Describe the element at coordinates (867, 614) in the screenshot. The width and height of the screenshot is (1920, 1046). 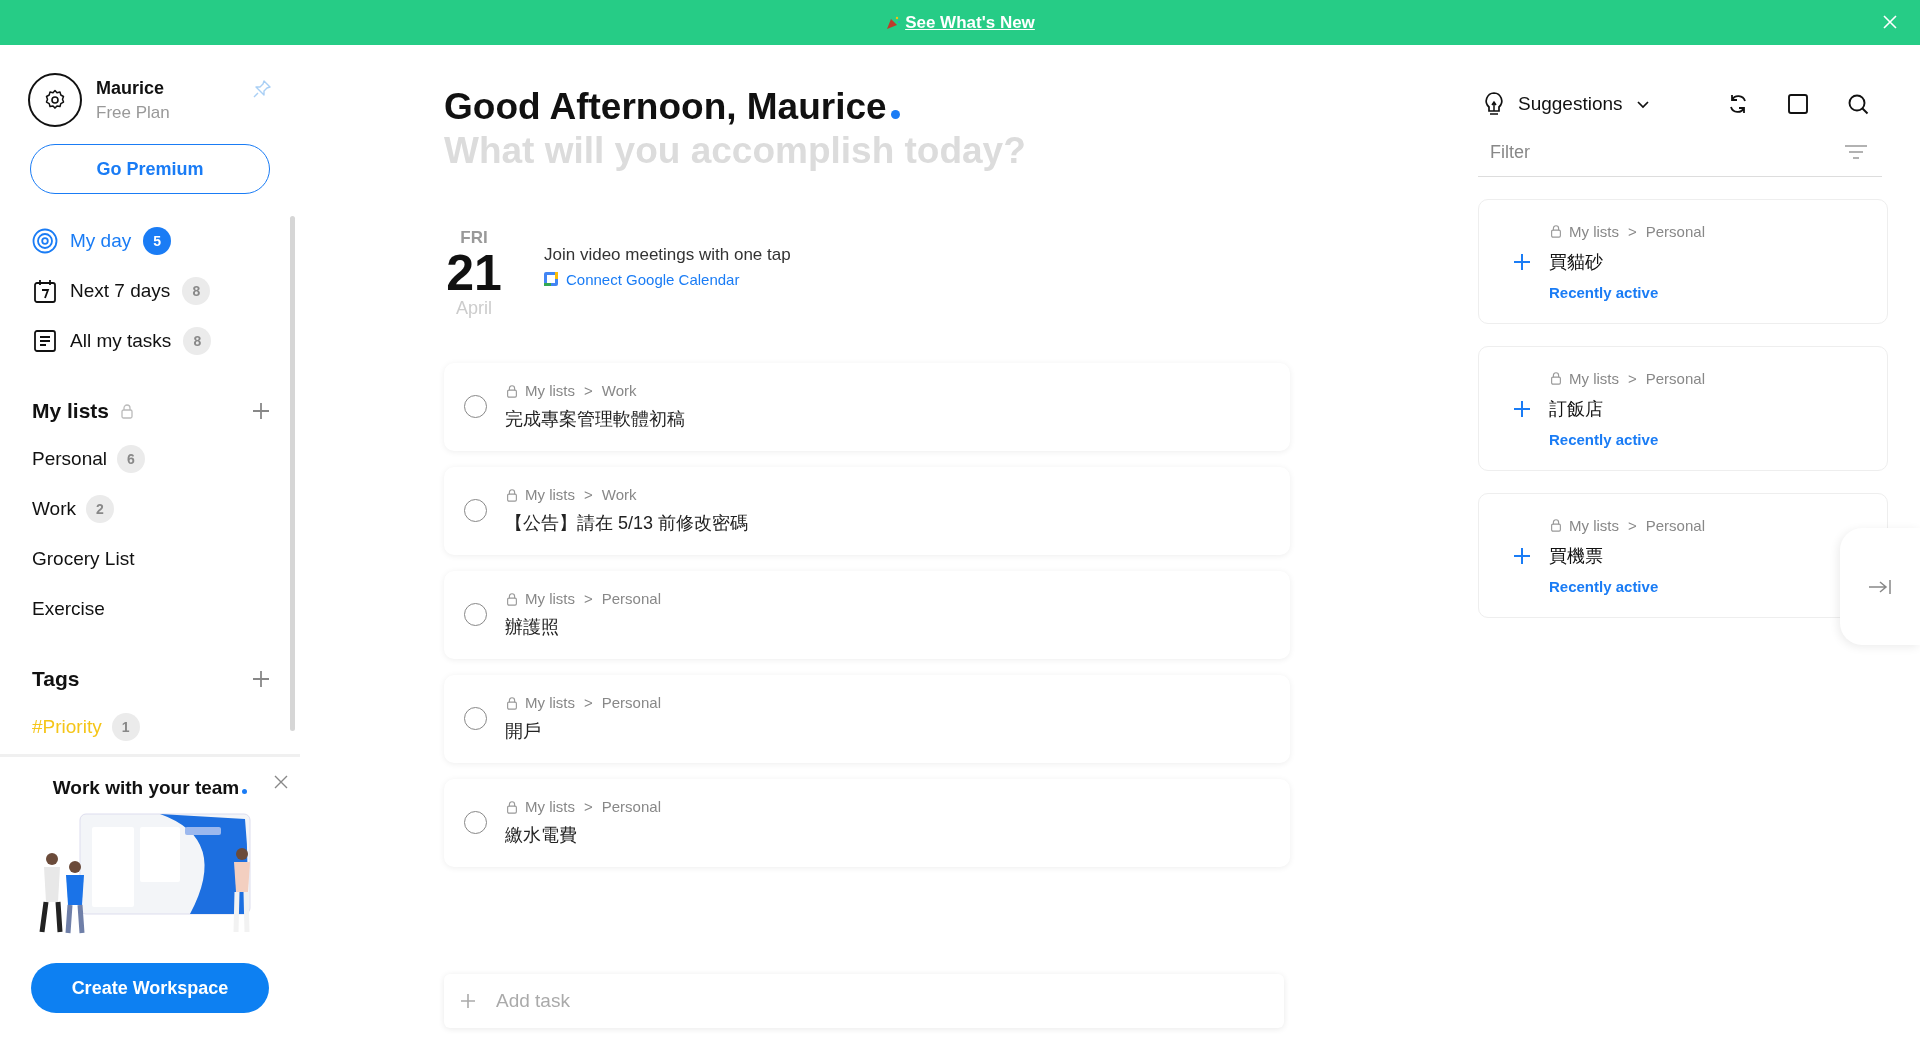
I see `task-card: My lists > Personal 辦護照` at that location.